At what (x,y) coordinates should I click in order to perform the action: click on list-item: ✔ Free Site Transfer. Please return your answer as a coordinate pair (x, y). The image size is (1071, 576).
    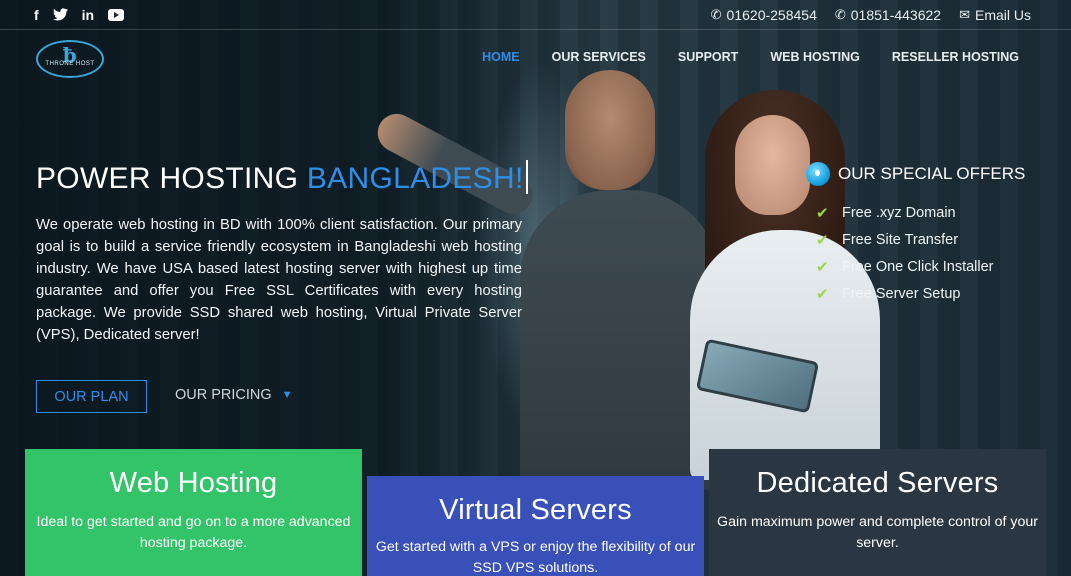
    Looking at the image, I should click on (931, 239).